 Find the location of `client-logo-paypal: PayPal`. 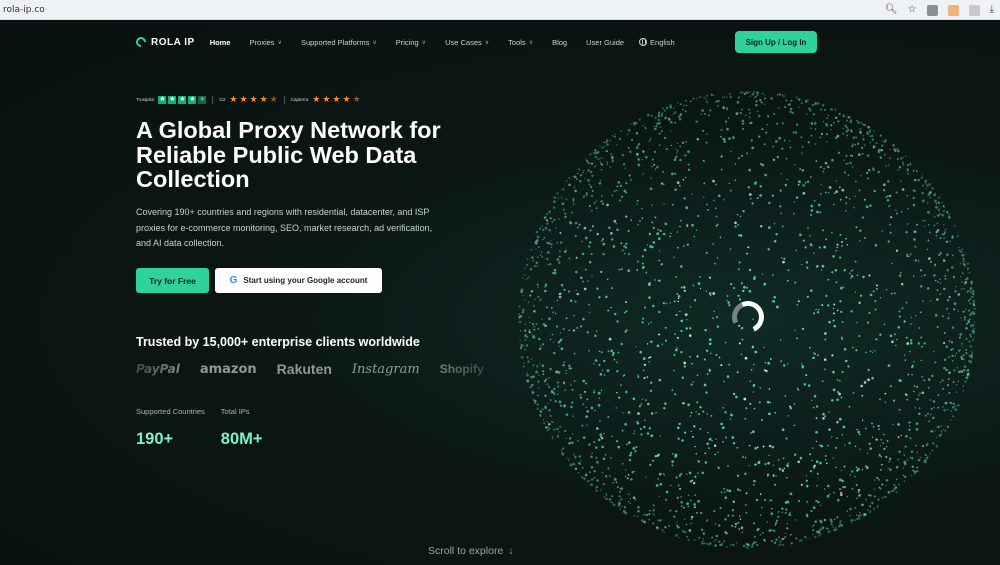

client-logo-paypal: PayPal is located at coordinates (158, 369).